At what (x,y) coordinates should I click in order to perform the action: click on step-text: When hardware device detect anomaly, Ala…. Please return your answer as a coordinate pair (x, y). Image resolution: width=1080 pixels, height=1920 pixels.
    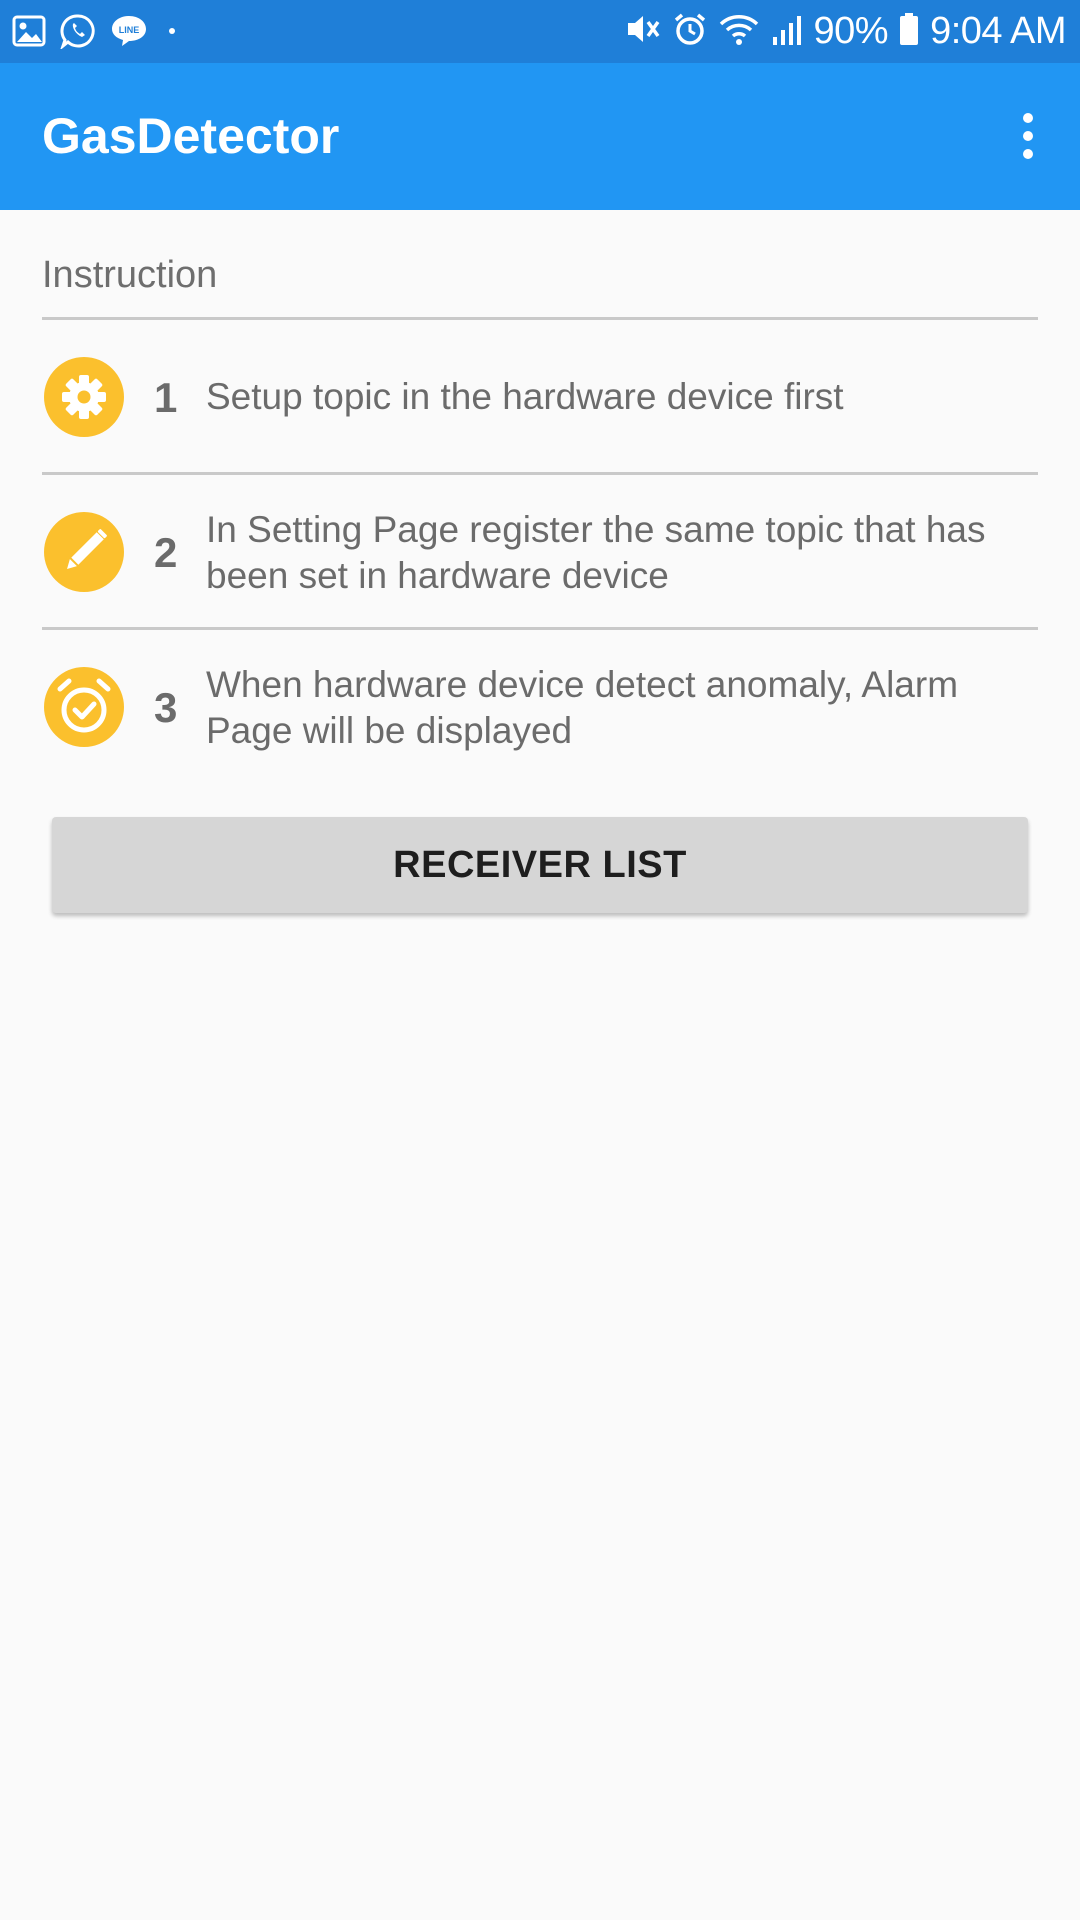
    Looking at the image, I should click on (582, 707).